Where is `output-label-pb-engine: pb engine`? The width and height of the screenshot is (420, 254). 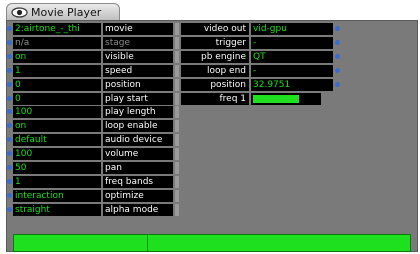 output-label-pb-engine: pb engine is located at coordinates (215, 57).